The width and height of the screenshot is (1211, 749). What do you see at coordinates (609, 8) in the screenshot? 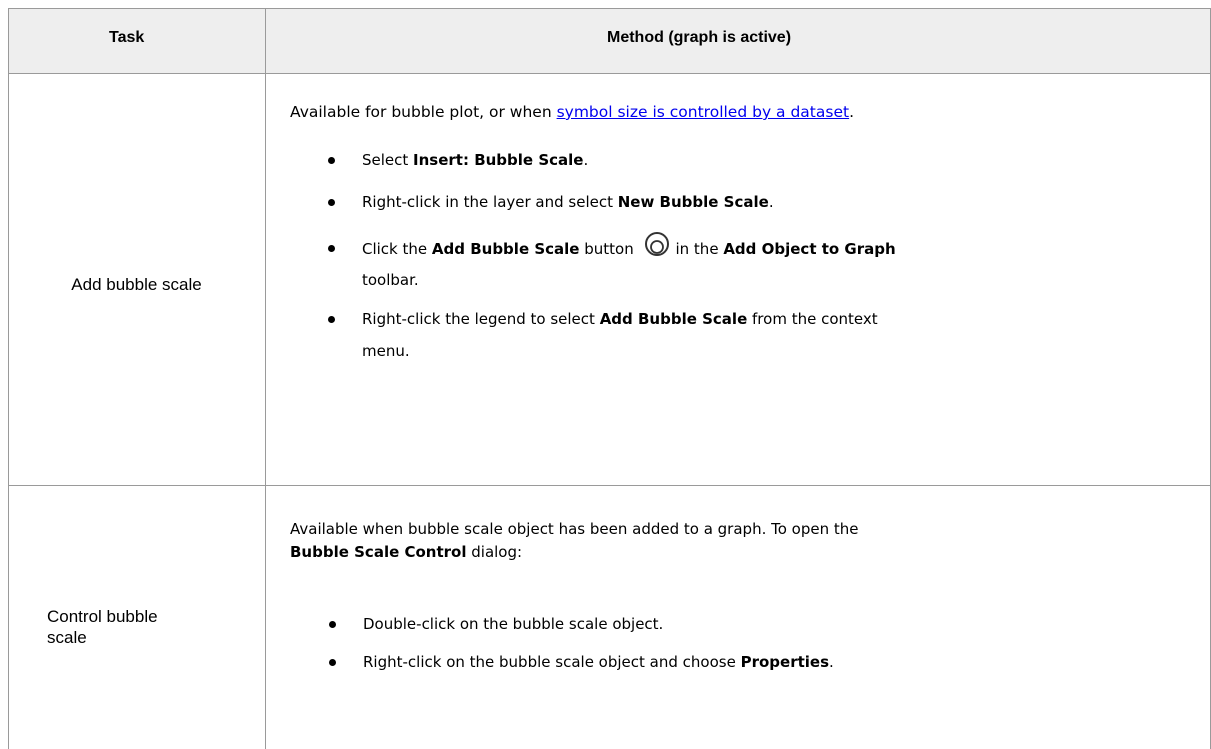
I see `table-border-top` at bounding box center [609, 8].